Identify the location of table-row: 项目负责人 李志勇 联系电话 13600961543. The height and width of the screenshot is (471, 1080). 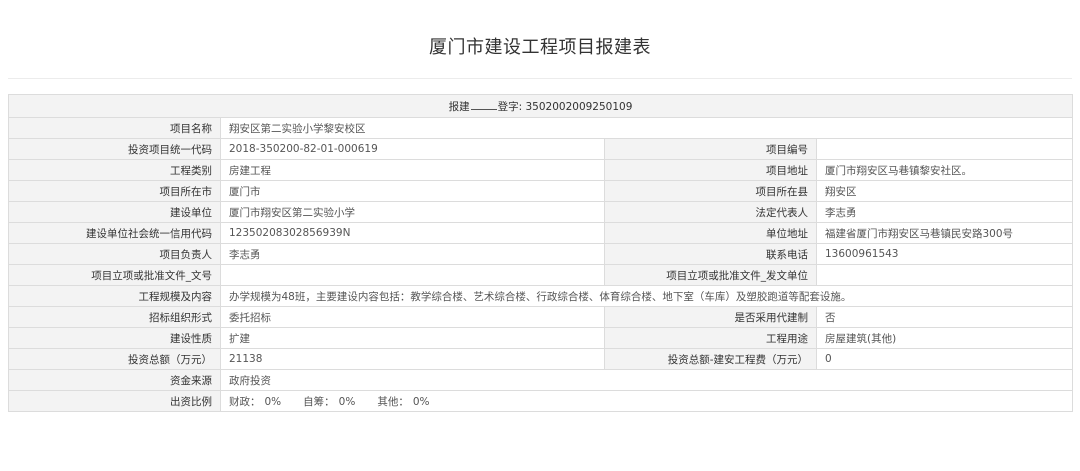
(541, 254).